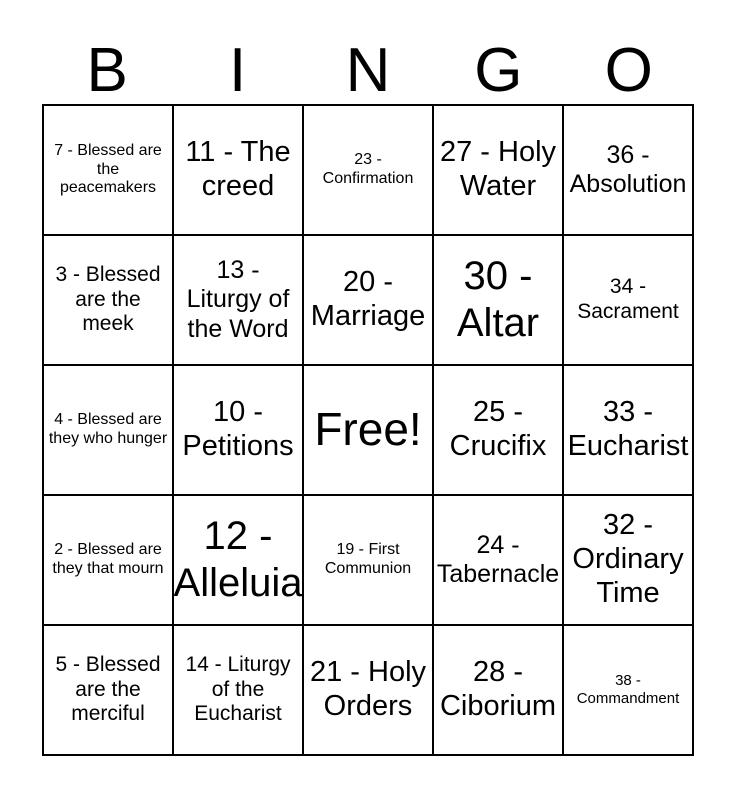 Image resolution: width=736 pixels, height=800 pixels. I want to click on bingo-cell-text: 20 - Marriage, so click(368, 299).